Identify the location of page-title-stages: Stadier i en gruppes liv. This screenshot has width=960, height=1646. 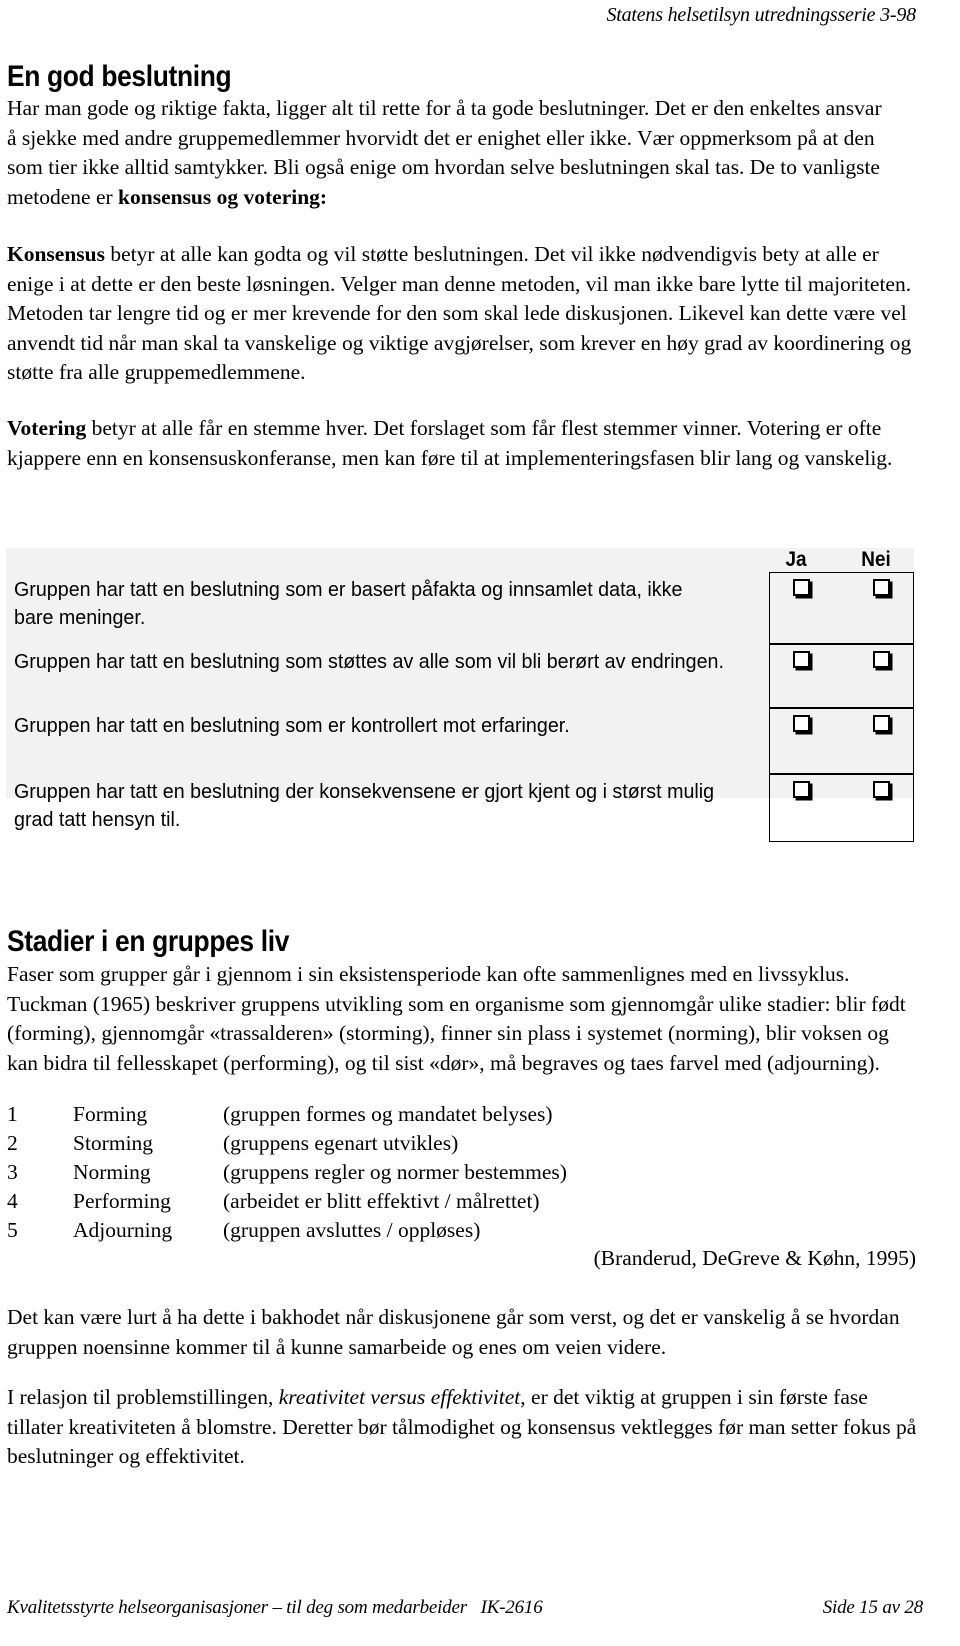
(148, 941).